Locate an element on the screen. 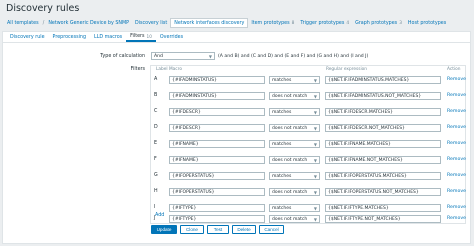 Image resolution: width=474 pixels, height=246 pixels. tab-count: 10 is located at coordinates (149, 36).